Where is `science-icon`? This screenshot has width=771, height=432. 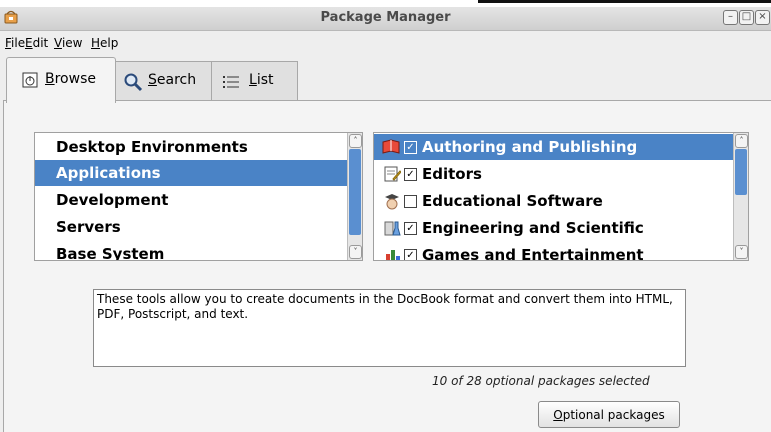 science-icon is located at coordinates (392, 228).